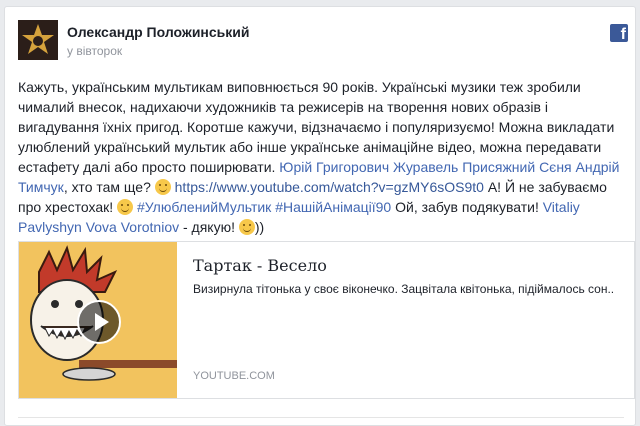 The height and width of the screenshot is (426, 640). Describe the element at coordinates (516, 167) in the screenshot. I see `mention-link: Присяжний Сєня` at that location.